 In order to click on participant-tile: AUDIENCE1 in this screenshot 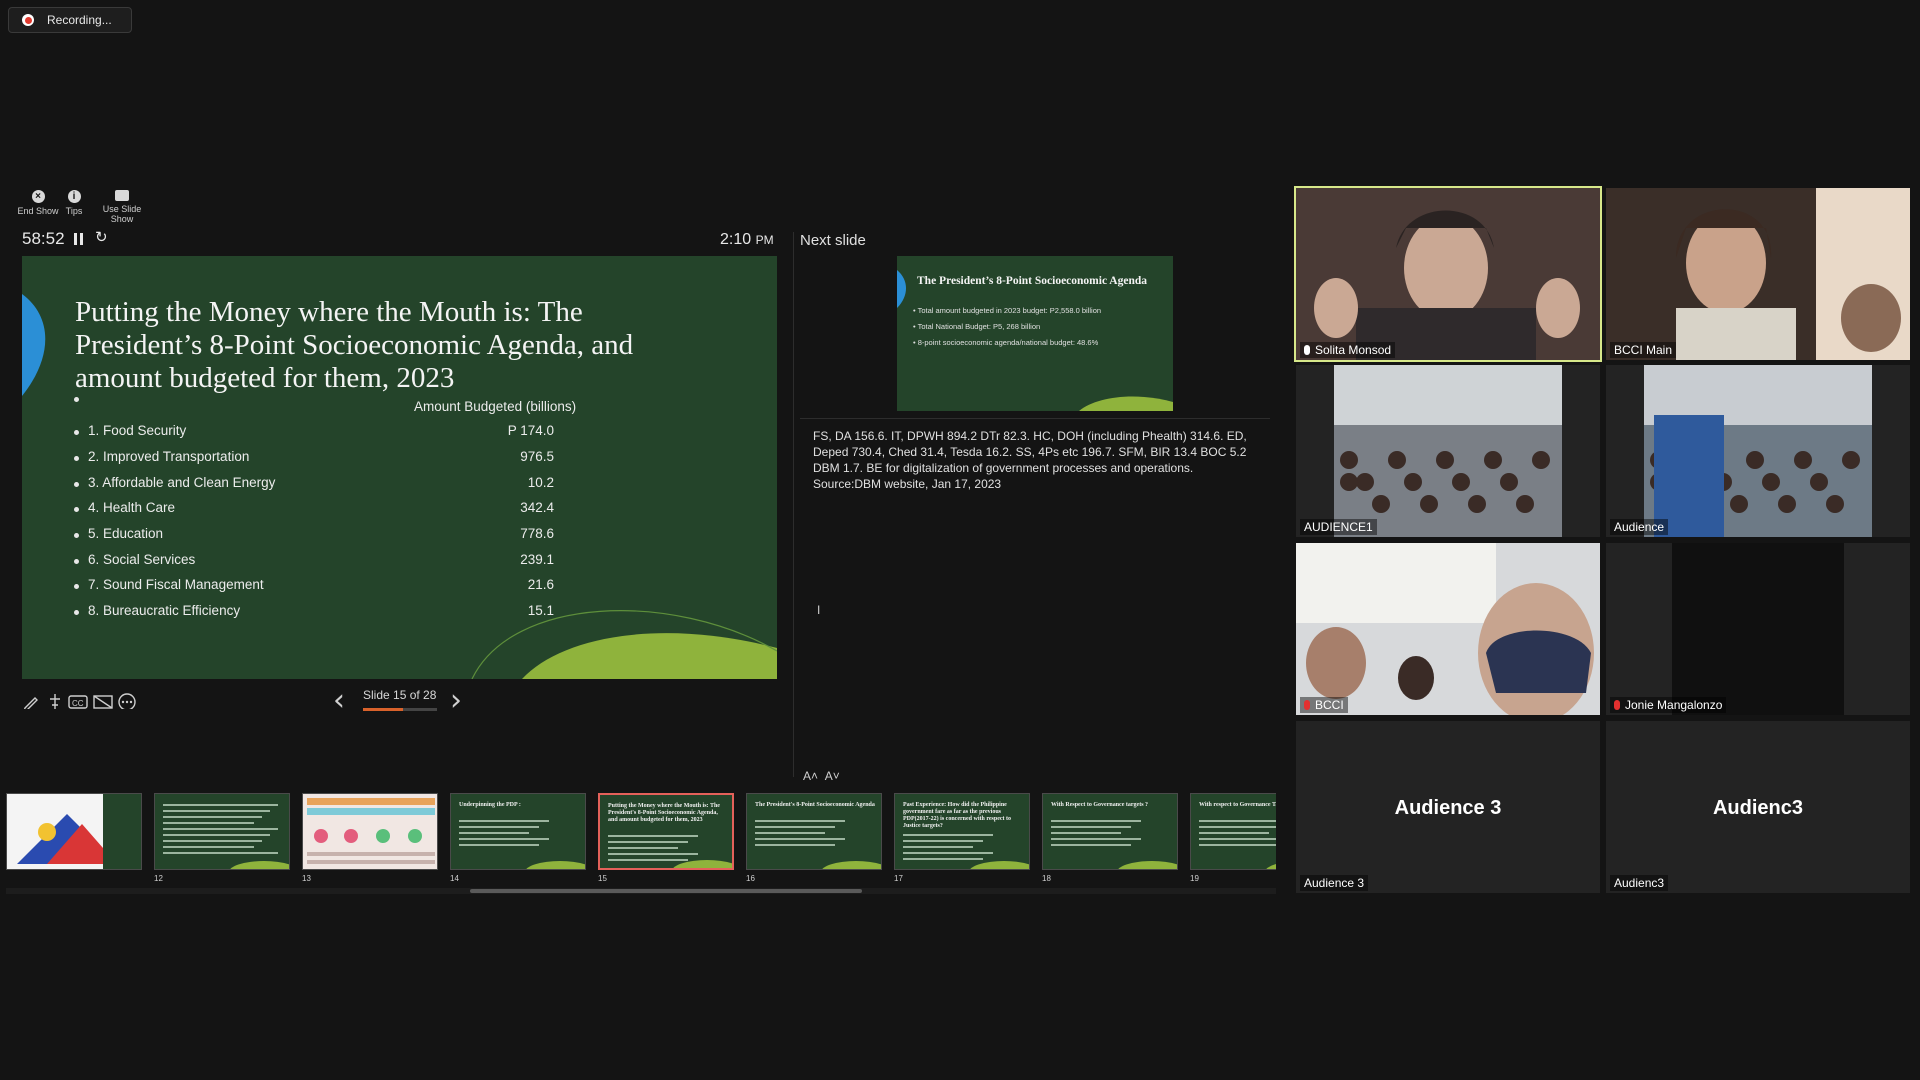, I will do `click(1448, 451)`.